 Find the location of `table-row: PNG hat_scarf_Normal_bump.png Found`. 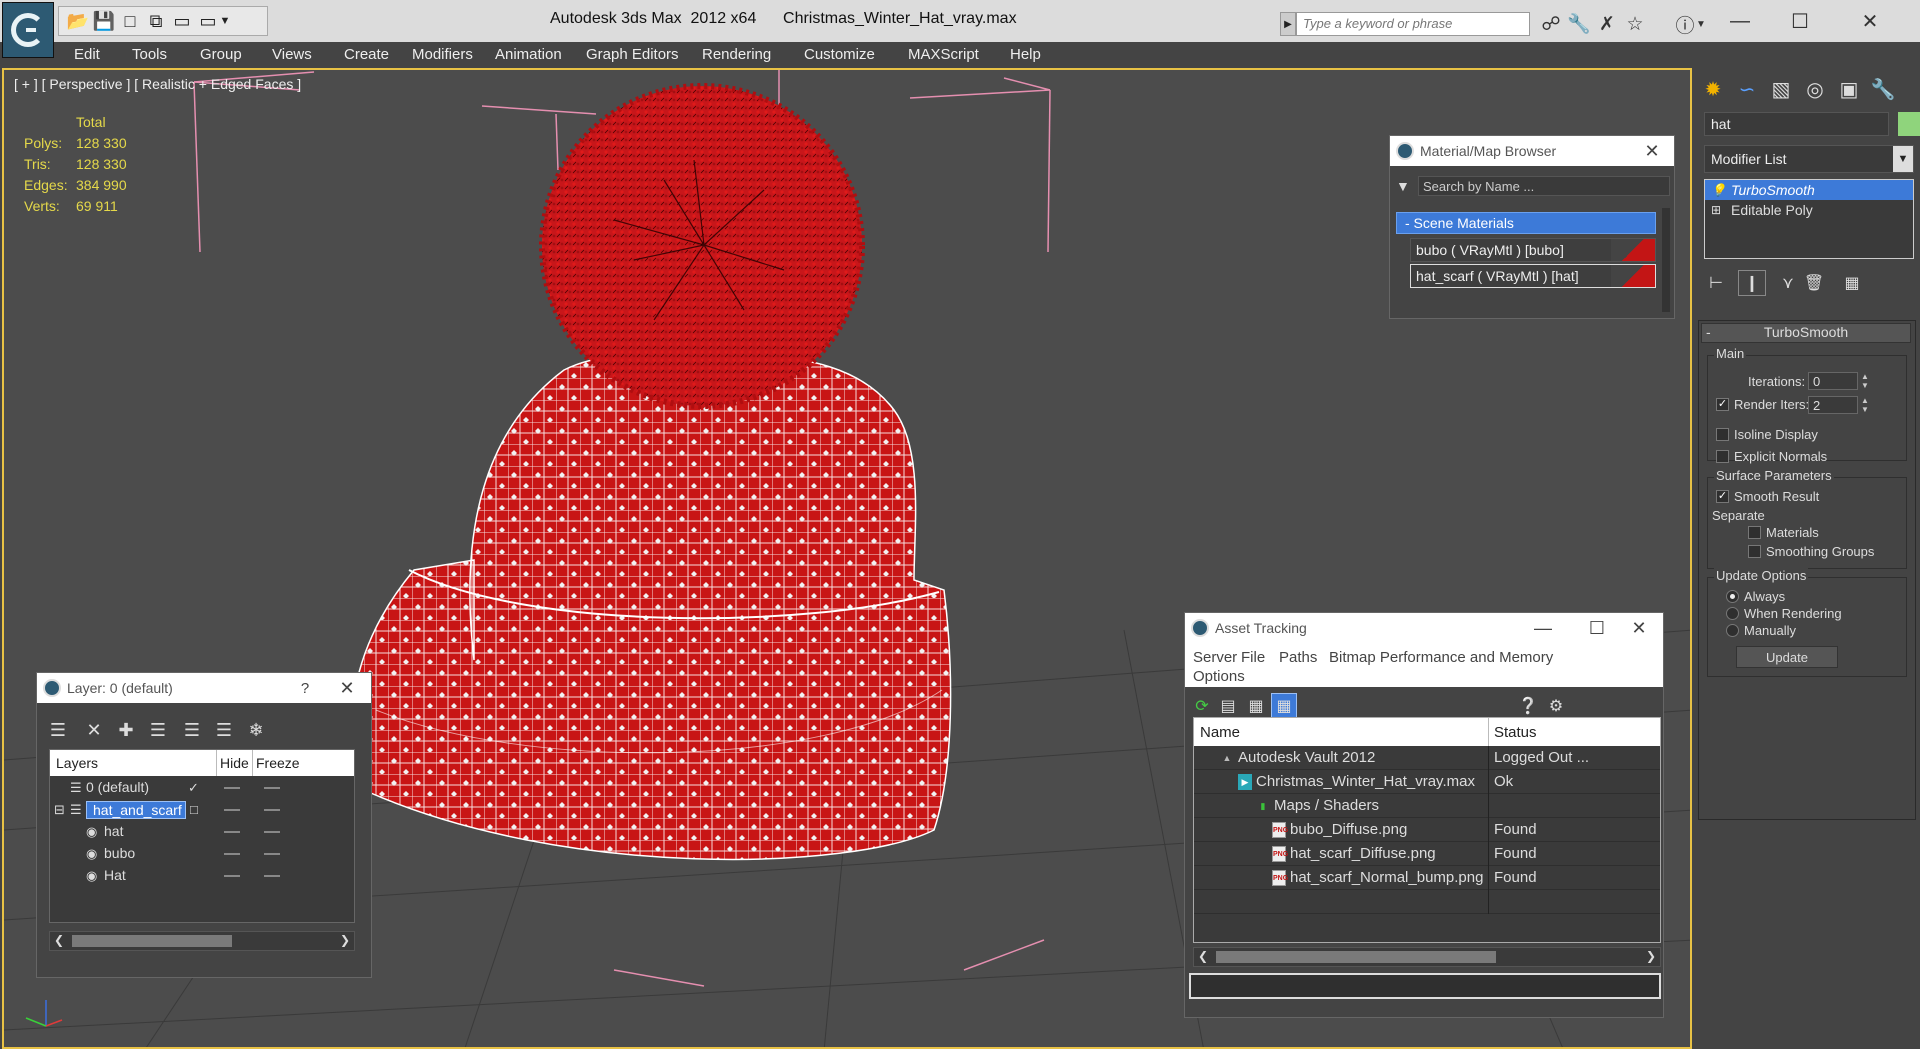

table-row: PNG hat_scarf_Normal_bump.png Found is located at coordinates (1427, 878).